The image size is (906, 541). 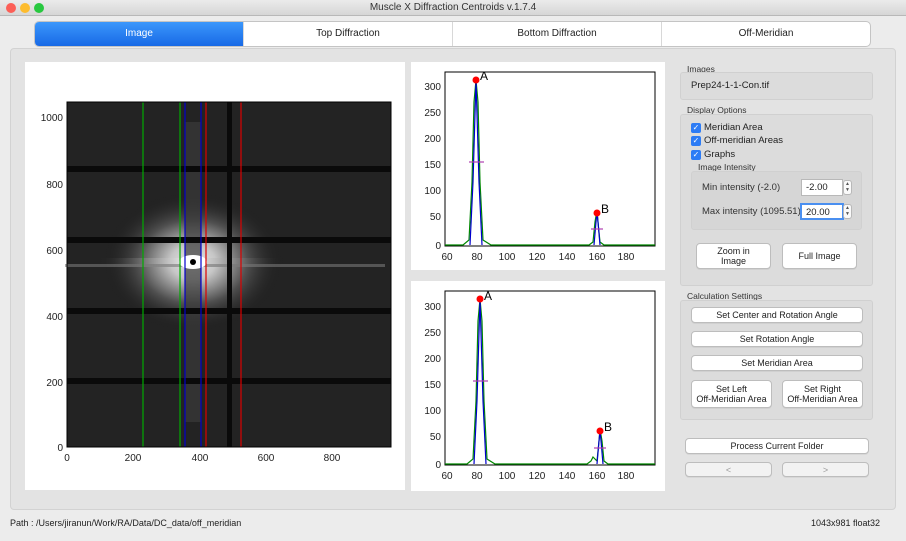 I want to click on zoom-in-image-button: Zoom in Image, so click(x=733, y=256).